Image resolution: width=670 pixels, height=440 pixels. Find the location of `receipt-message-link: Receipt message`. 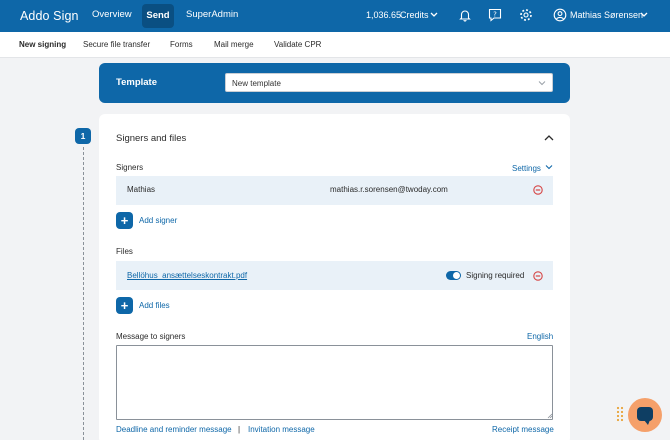

receipt-message-link: Receipt message is located at coordinates (523, 429).